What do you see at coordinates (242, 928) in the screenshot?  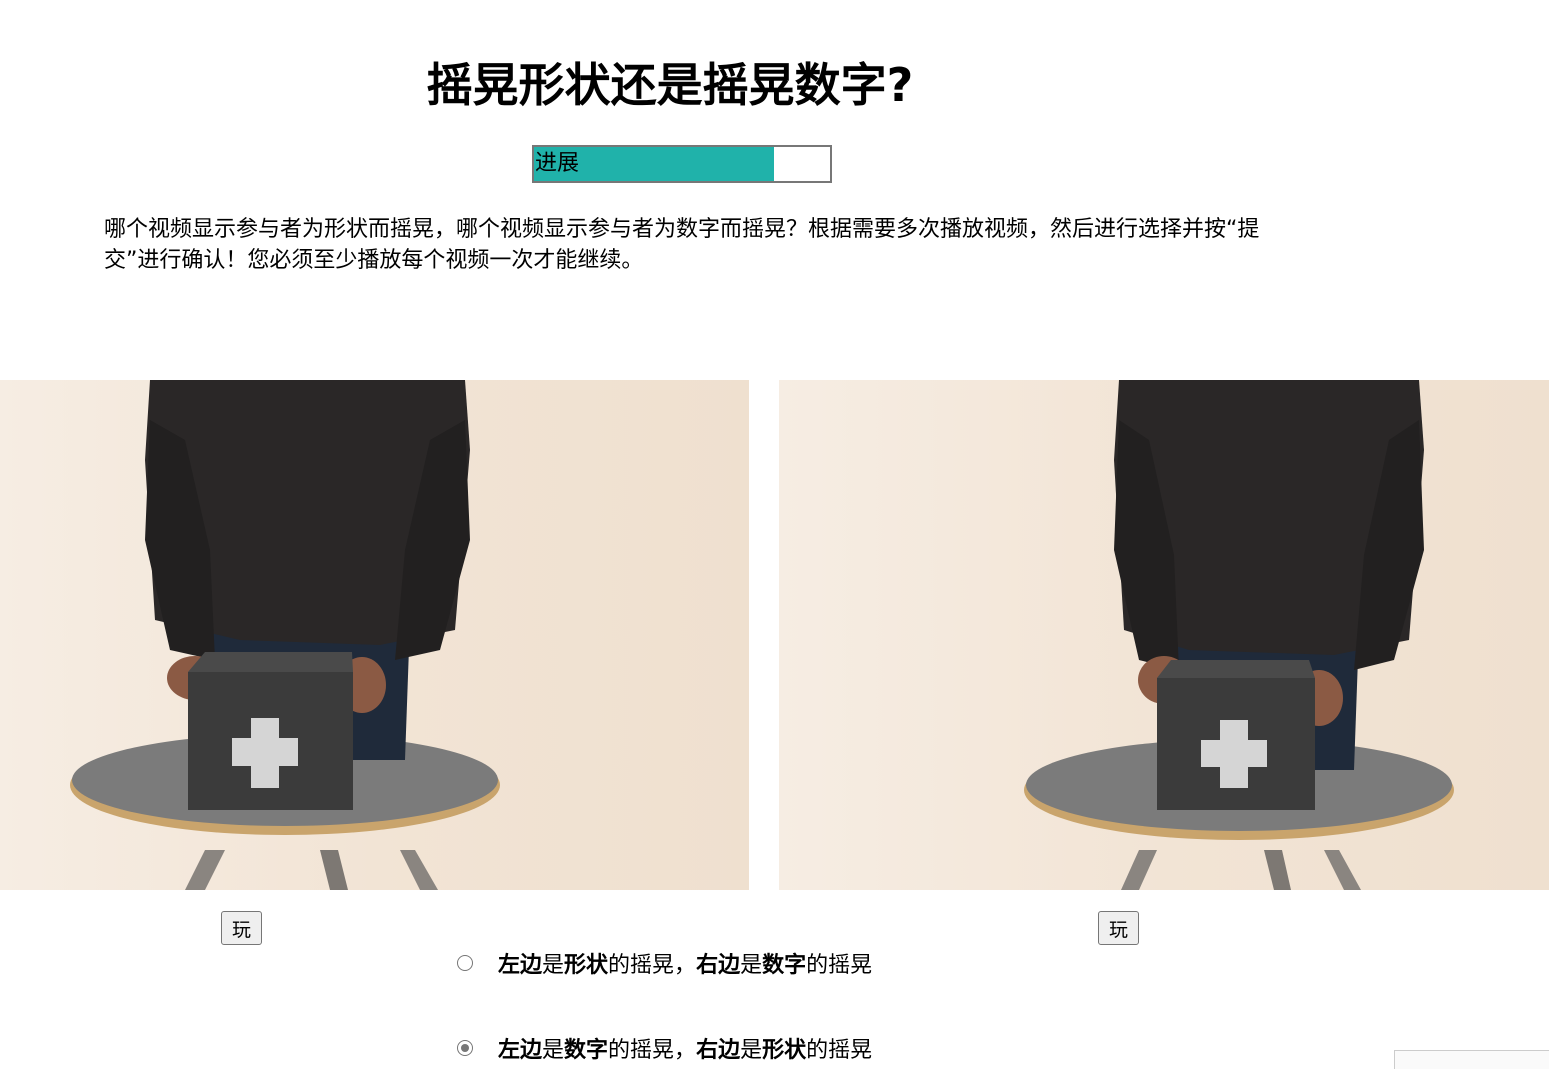 I see `play-left-button: 玩` at bounding box center [242, 928].